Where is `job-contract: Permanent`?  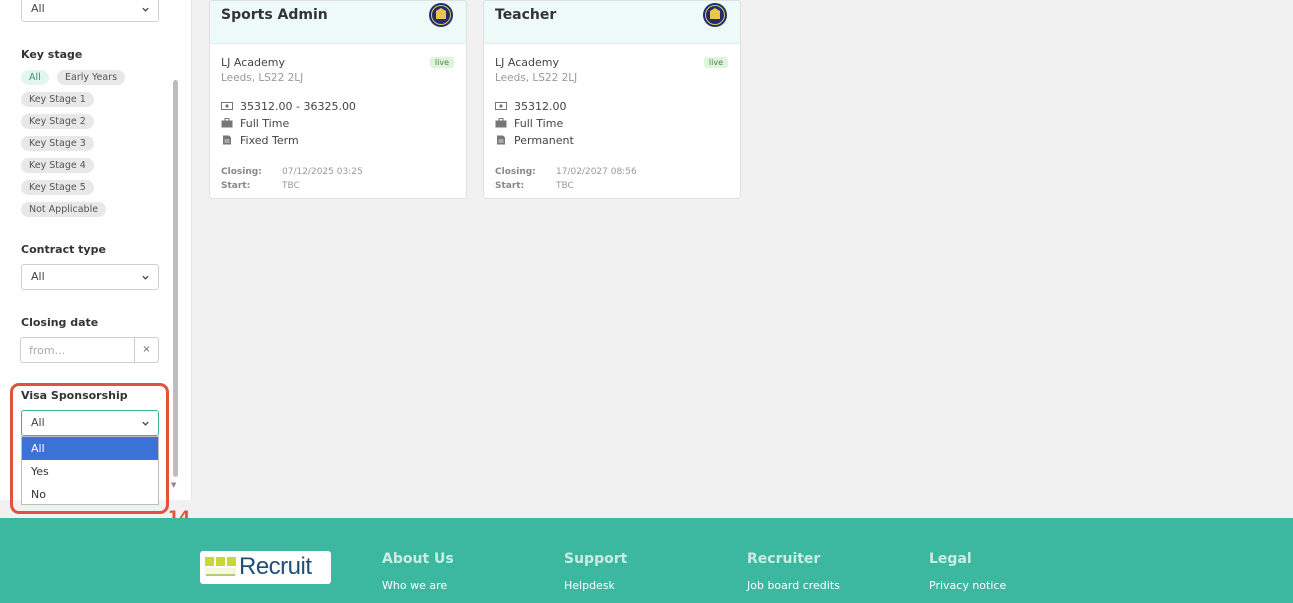 job-contract: Permanent is located at coordinates (544, 140).